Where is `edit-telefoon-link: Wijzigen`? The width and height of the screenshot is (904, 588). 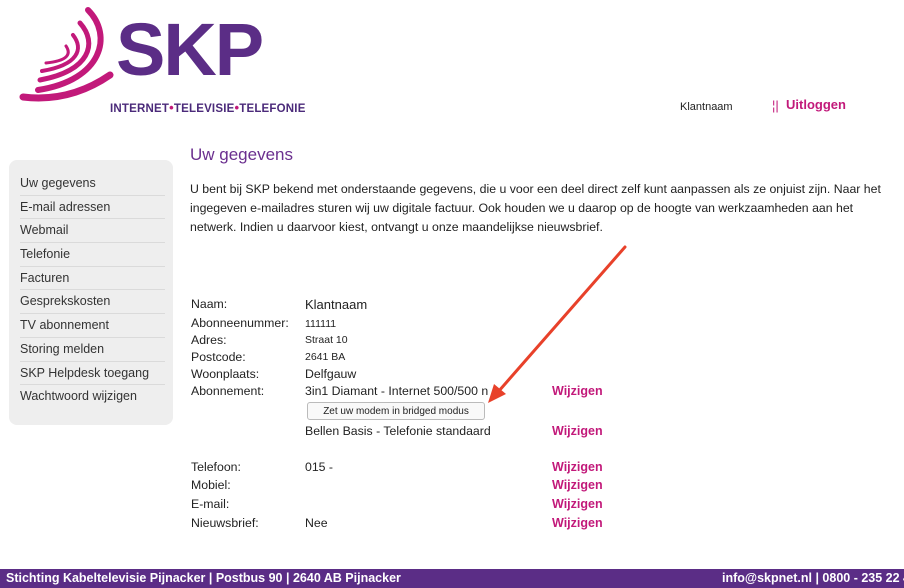 edit-telefoon-link: Wijzigen is located at coordinates (577, 467).